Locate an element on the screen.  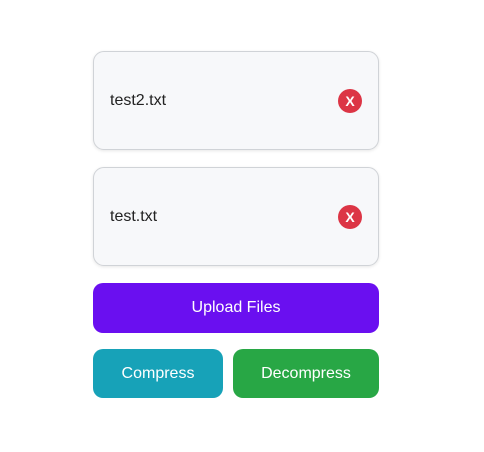
upload-files-button: Upload Files is located at coordinates (236, 308).